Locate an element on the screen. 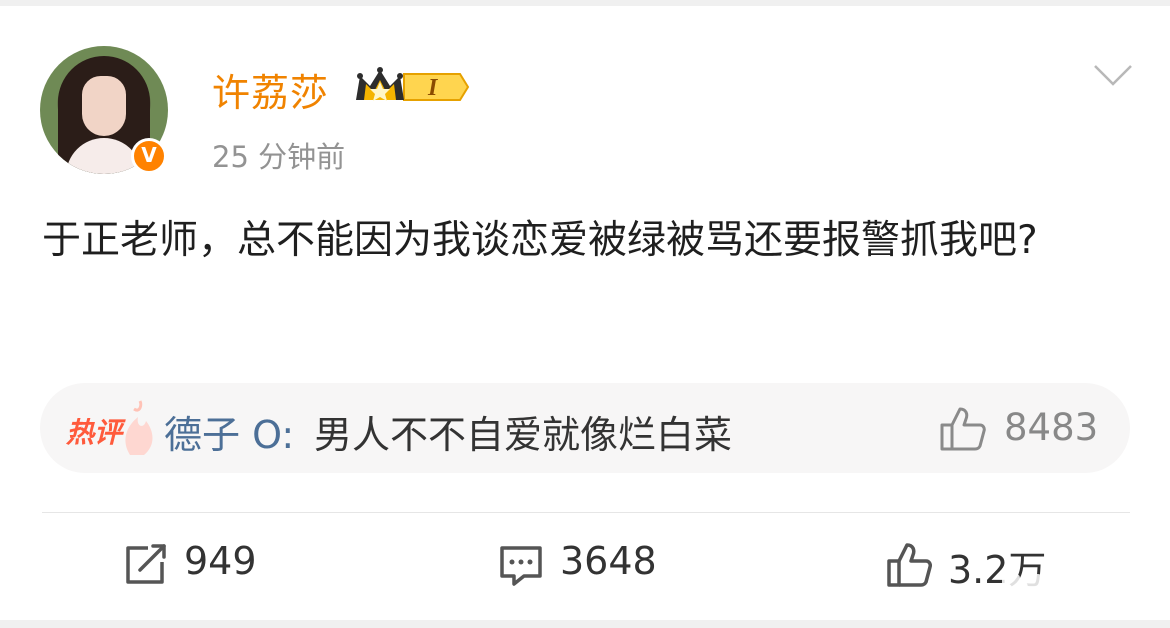 The image size is (1170, 628). crown-icon: I is located at coordinates (411, 87).